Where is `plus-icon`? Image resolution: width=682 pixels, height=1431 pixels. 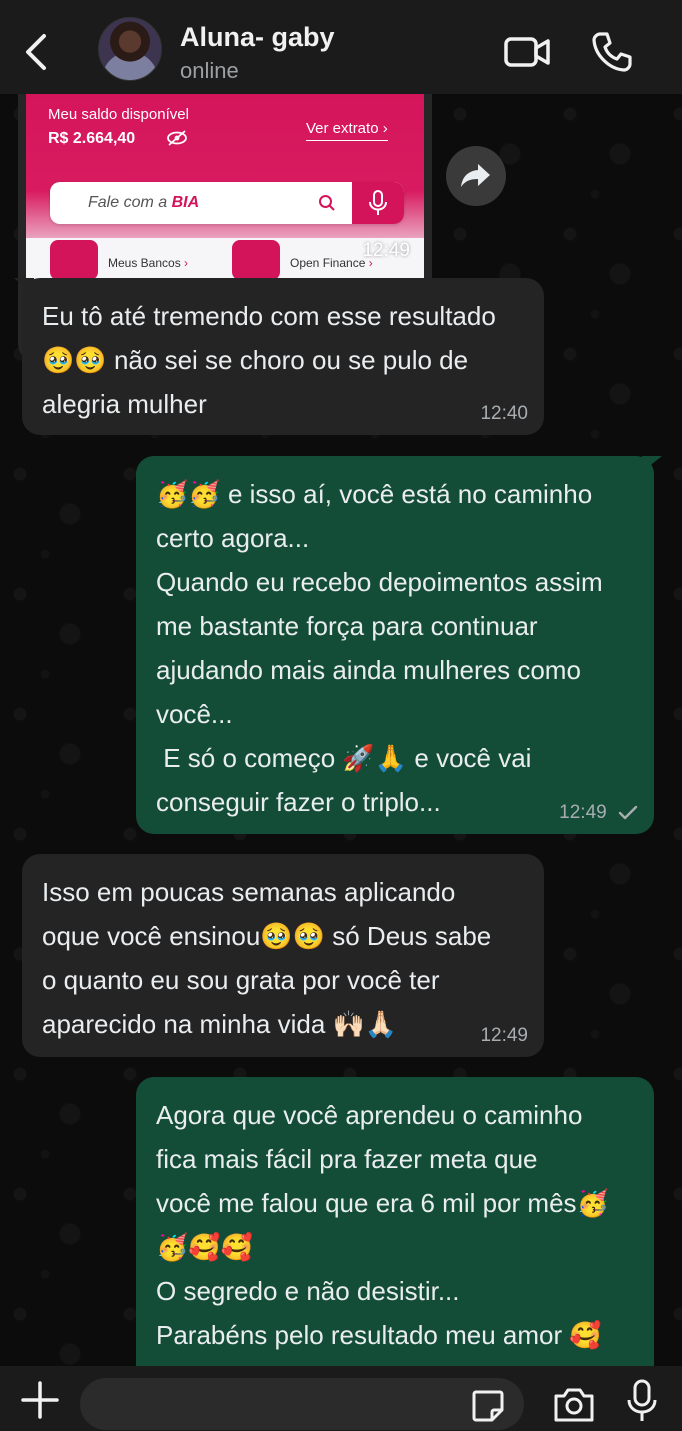 plus-icon is located at coordinates (40, 1400).